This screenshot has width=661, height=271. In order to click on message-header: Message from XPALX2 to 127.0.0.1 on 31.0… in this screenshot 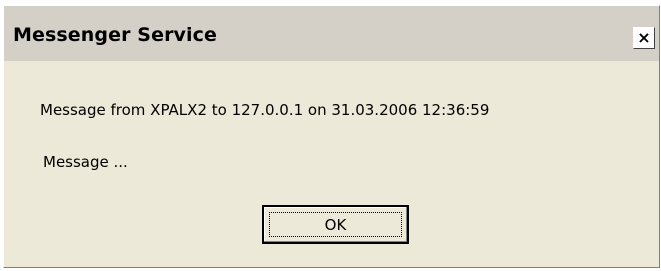, I will do `click(265, 110)`.